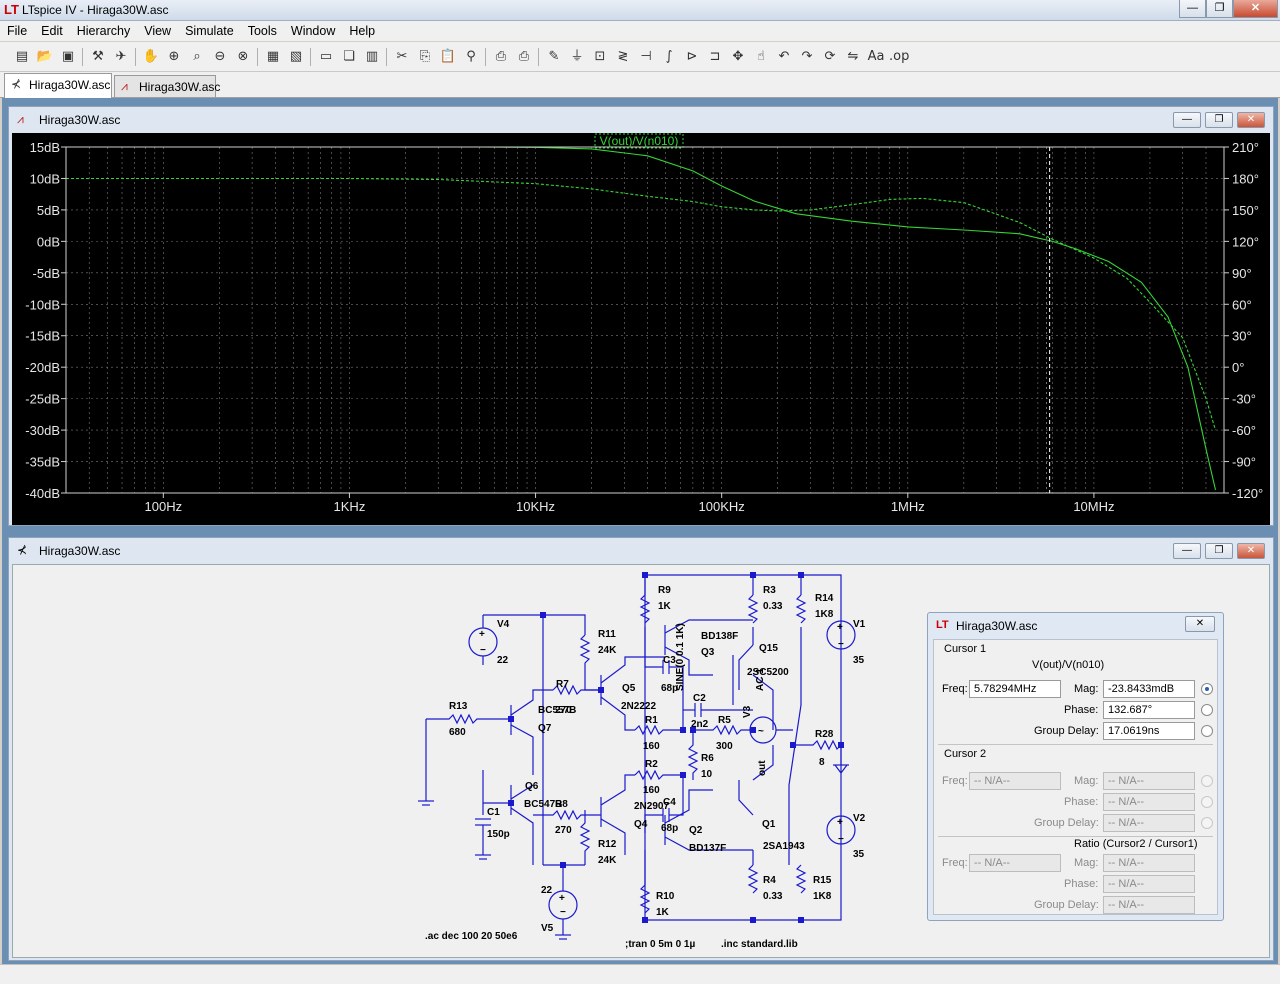 This screenshot has height=984, width=1280. Describe the element at coordinates (58, 85) in the screenshot. I see `tab-schematic: ⊀ Hiraga30W.asc` at that location.